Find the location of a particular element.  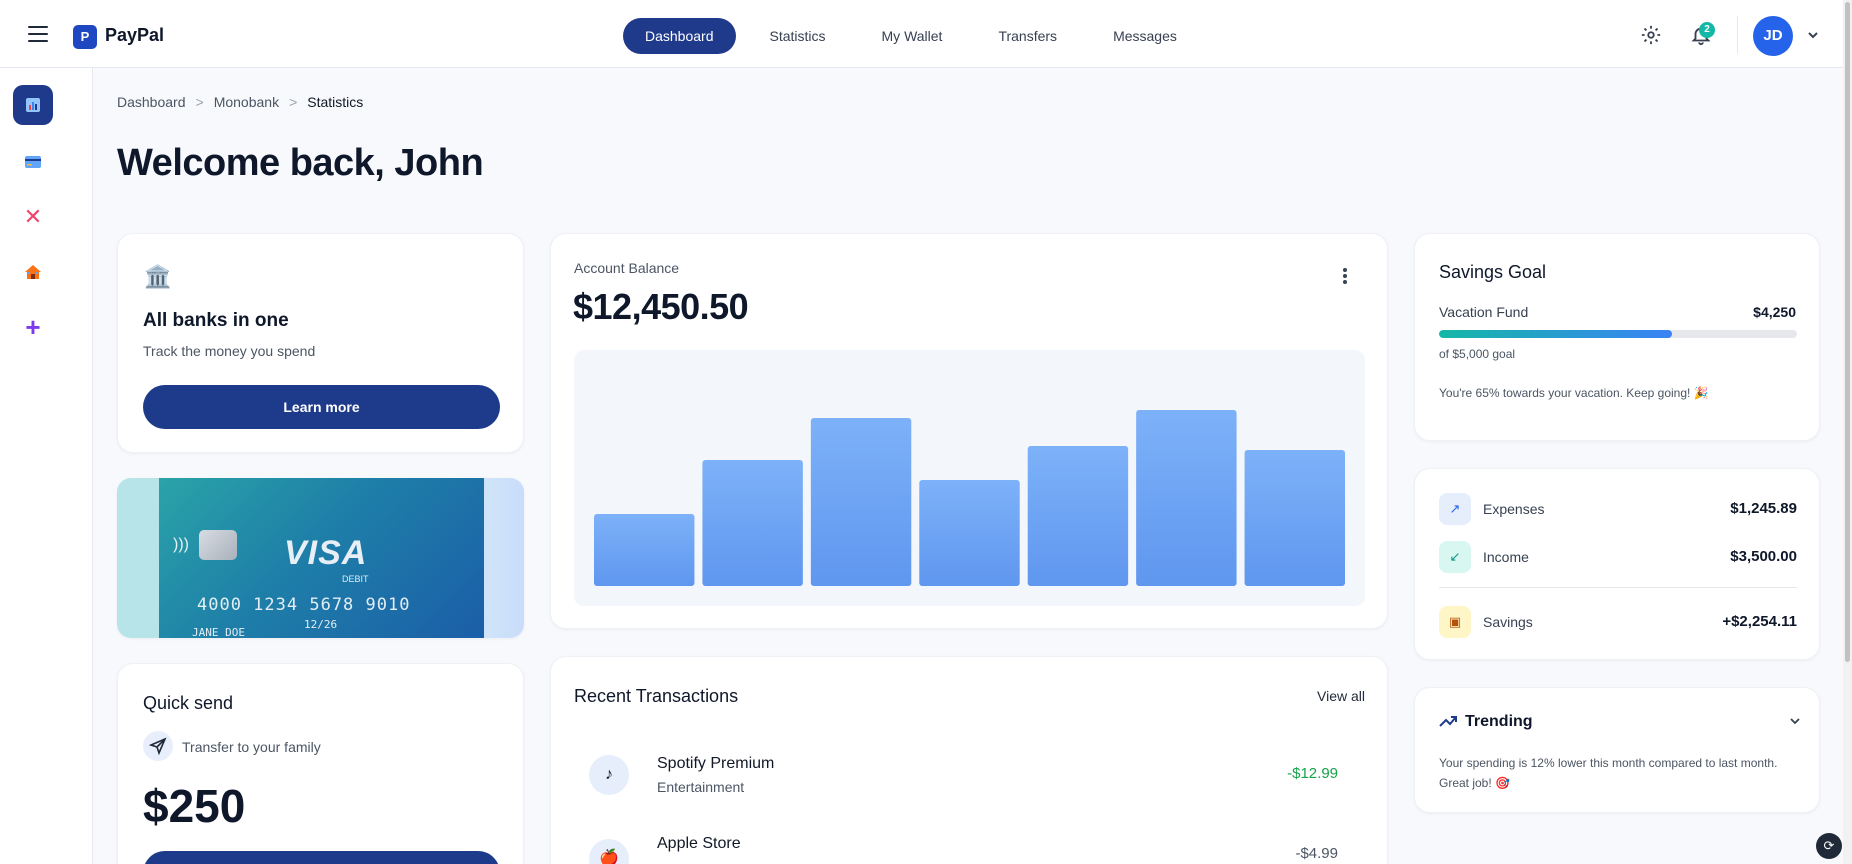

learn-more-button: Learn more is located at coordinates (321, 407).